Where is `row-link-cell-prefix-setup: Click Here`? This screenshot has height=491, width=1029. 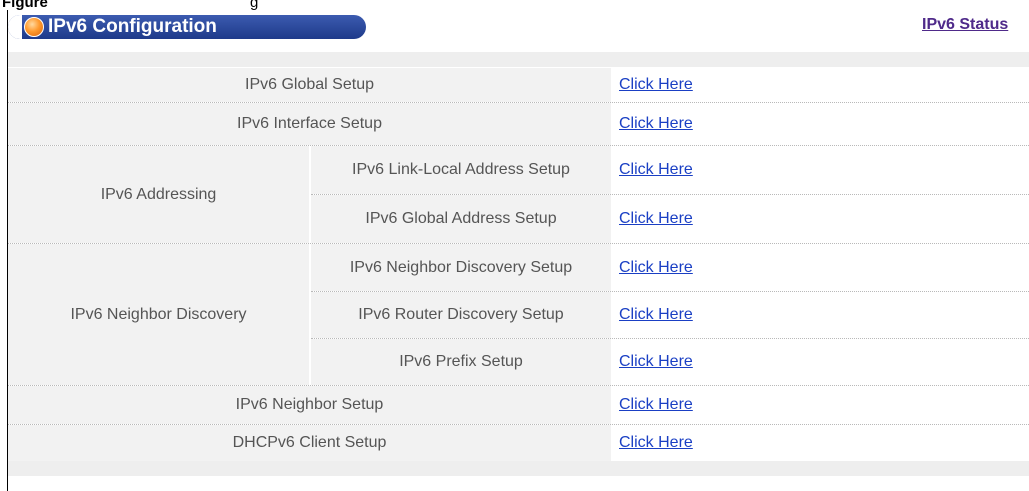
row-link-cell-prefix-setup: Click Here is located at coordinates (820, 362).